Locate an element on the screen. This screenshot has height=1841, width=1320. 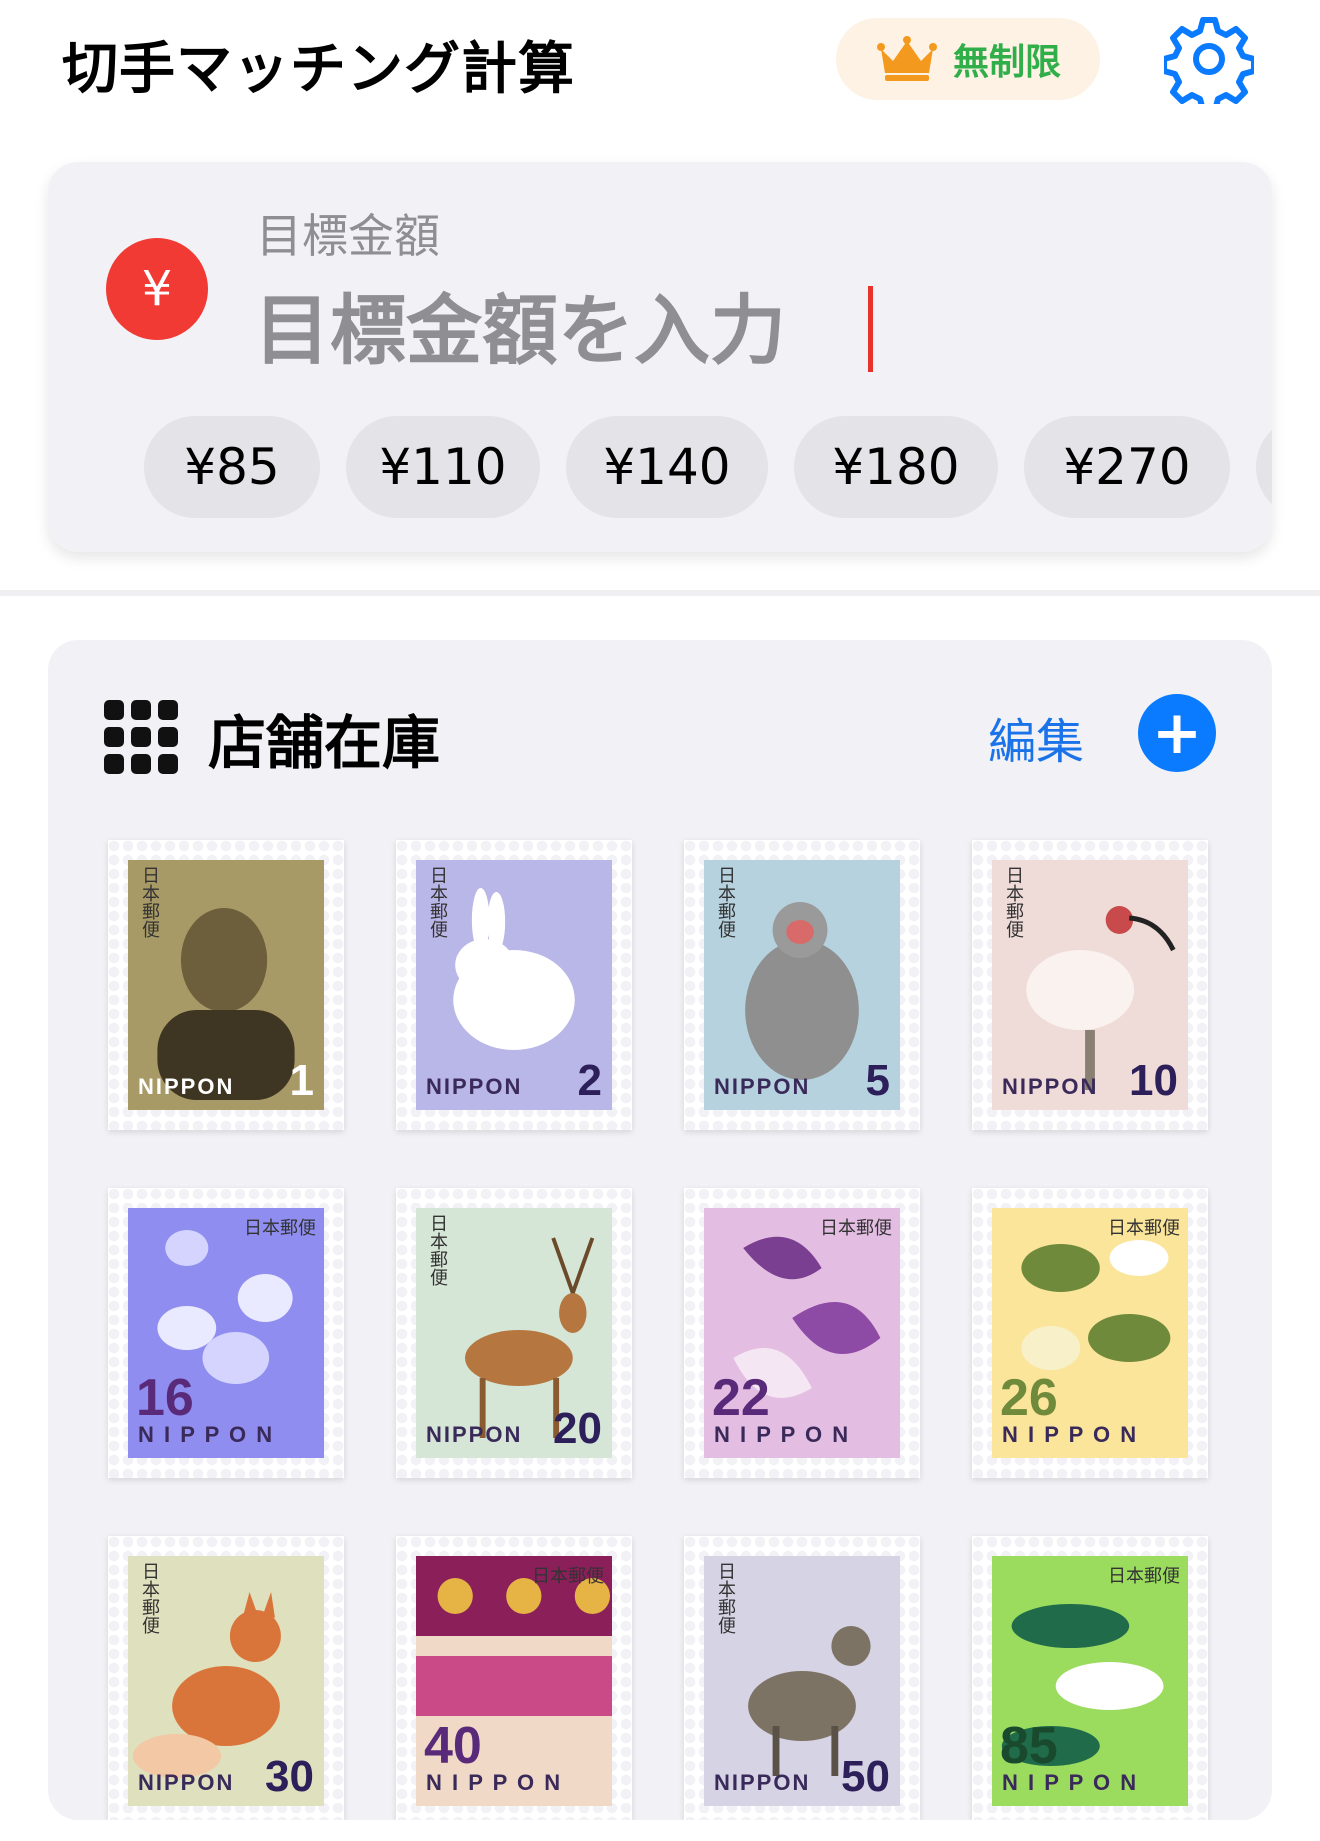
gear-icon is located at coordinates (1209, 59).